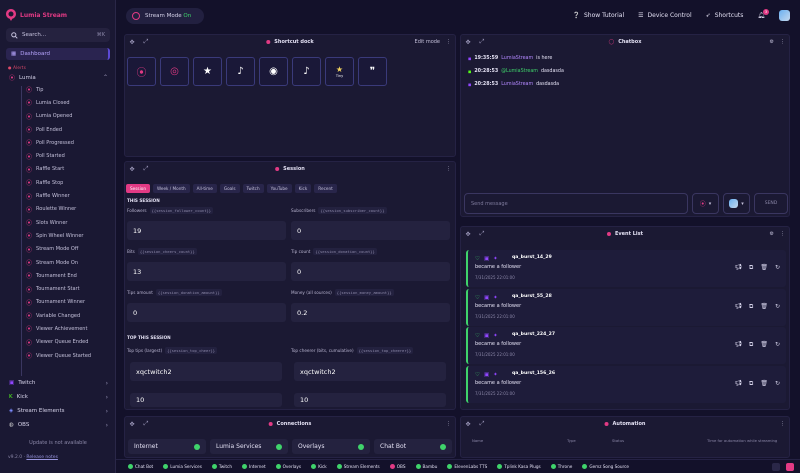  Describe the element at coordinates (561, 466) in the screenshot. I see `status-item: Throne` at that location.